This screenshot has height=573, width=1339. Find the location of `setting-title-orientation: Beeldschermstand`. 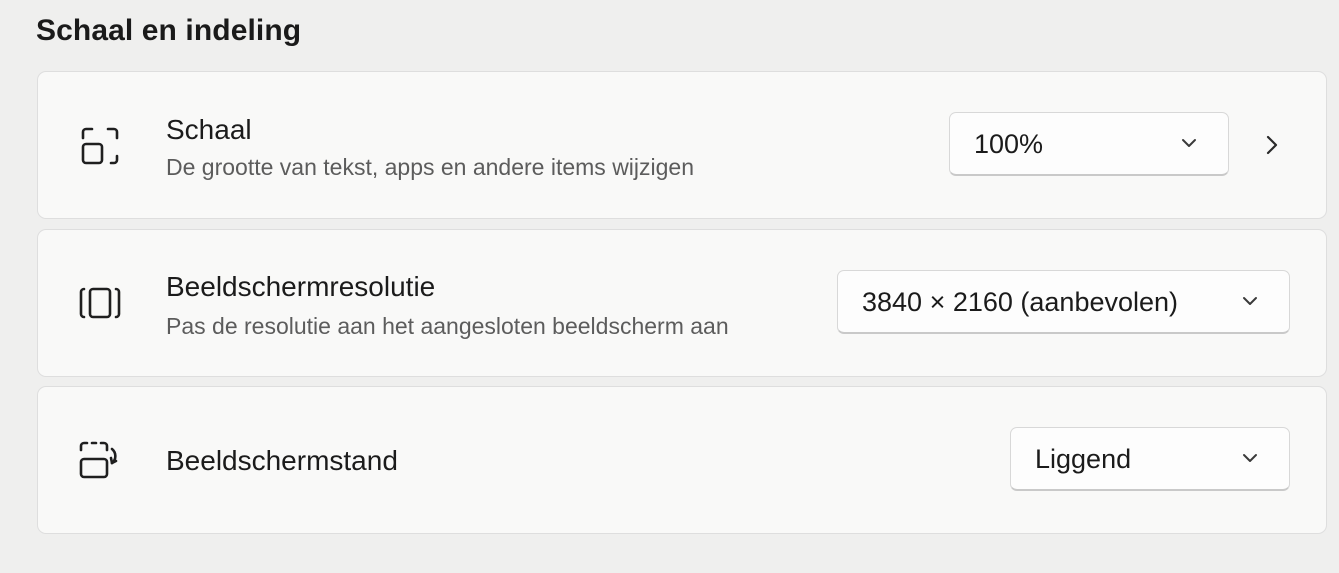

setting-title-orientation: Beeldschermstand is located at coordinates (282, 460).